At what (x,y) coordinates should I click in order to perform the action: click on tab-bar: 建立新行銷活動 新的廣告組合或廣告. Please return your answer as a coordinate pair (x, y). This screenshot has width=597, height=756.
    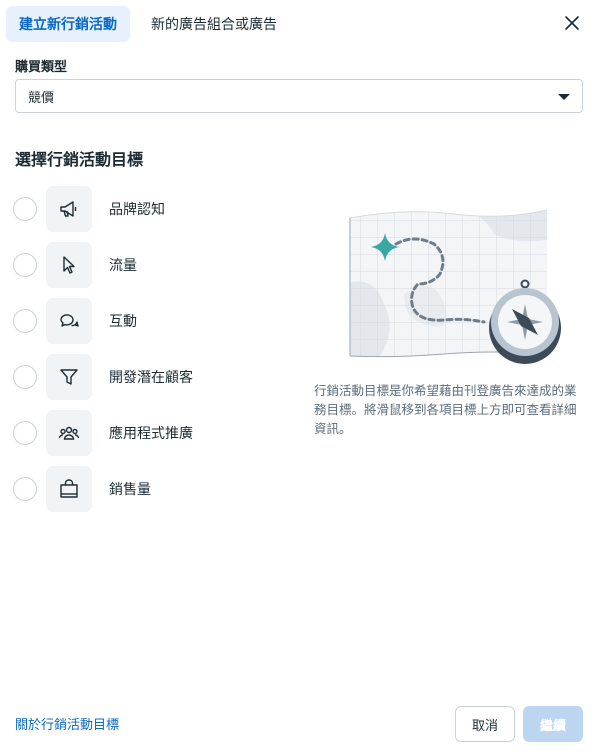
    Looking at the image, I should click on (148, 24).